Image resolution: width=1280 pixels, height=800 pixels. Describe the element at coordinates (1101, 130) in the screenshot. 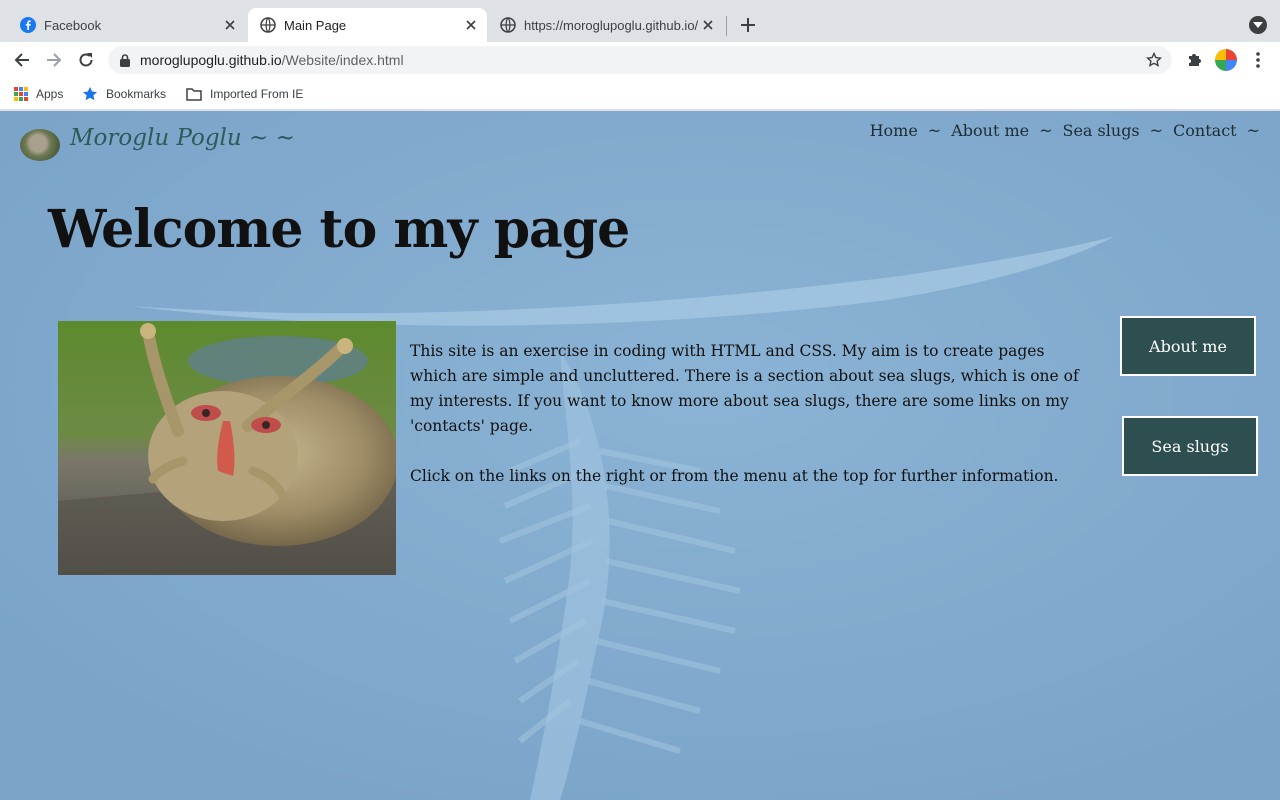

I see `nav-sea-slugs: Sea slugs` at that location.